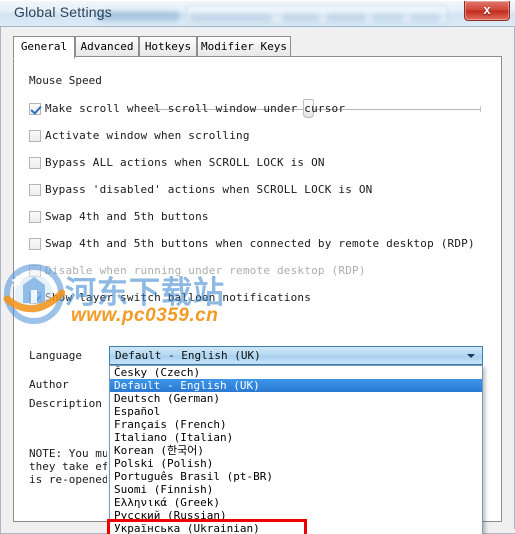 The height and width of the screenshot is (534, 515). What do you see at coordinates (471, 356) in the screenshot?
I see `chevron-down-icon` at bounding box center [471, 356].